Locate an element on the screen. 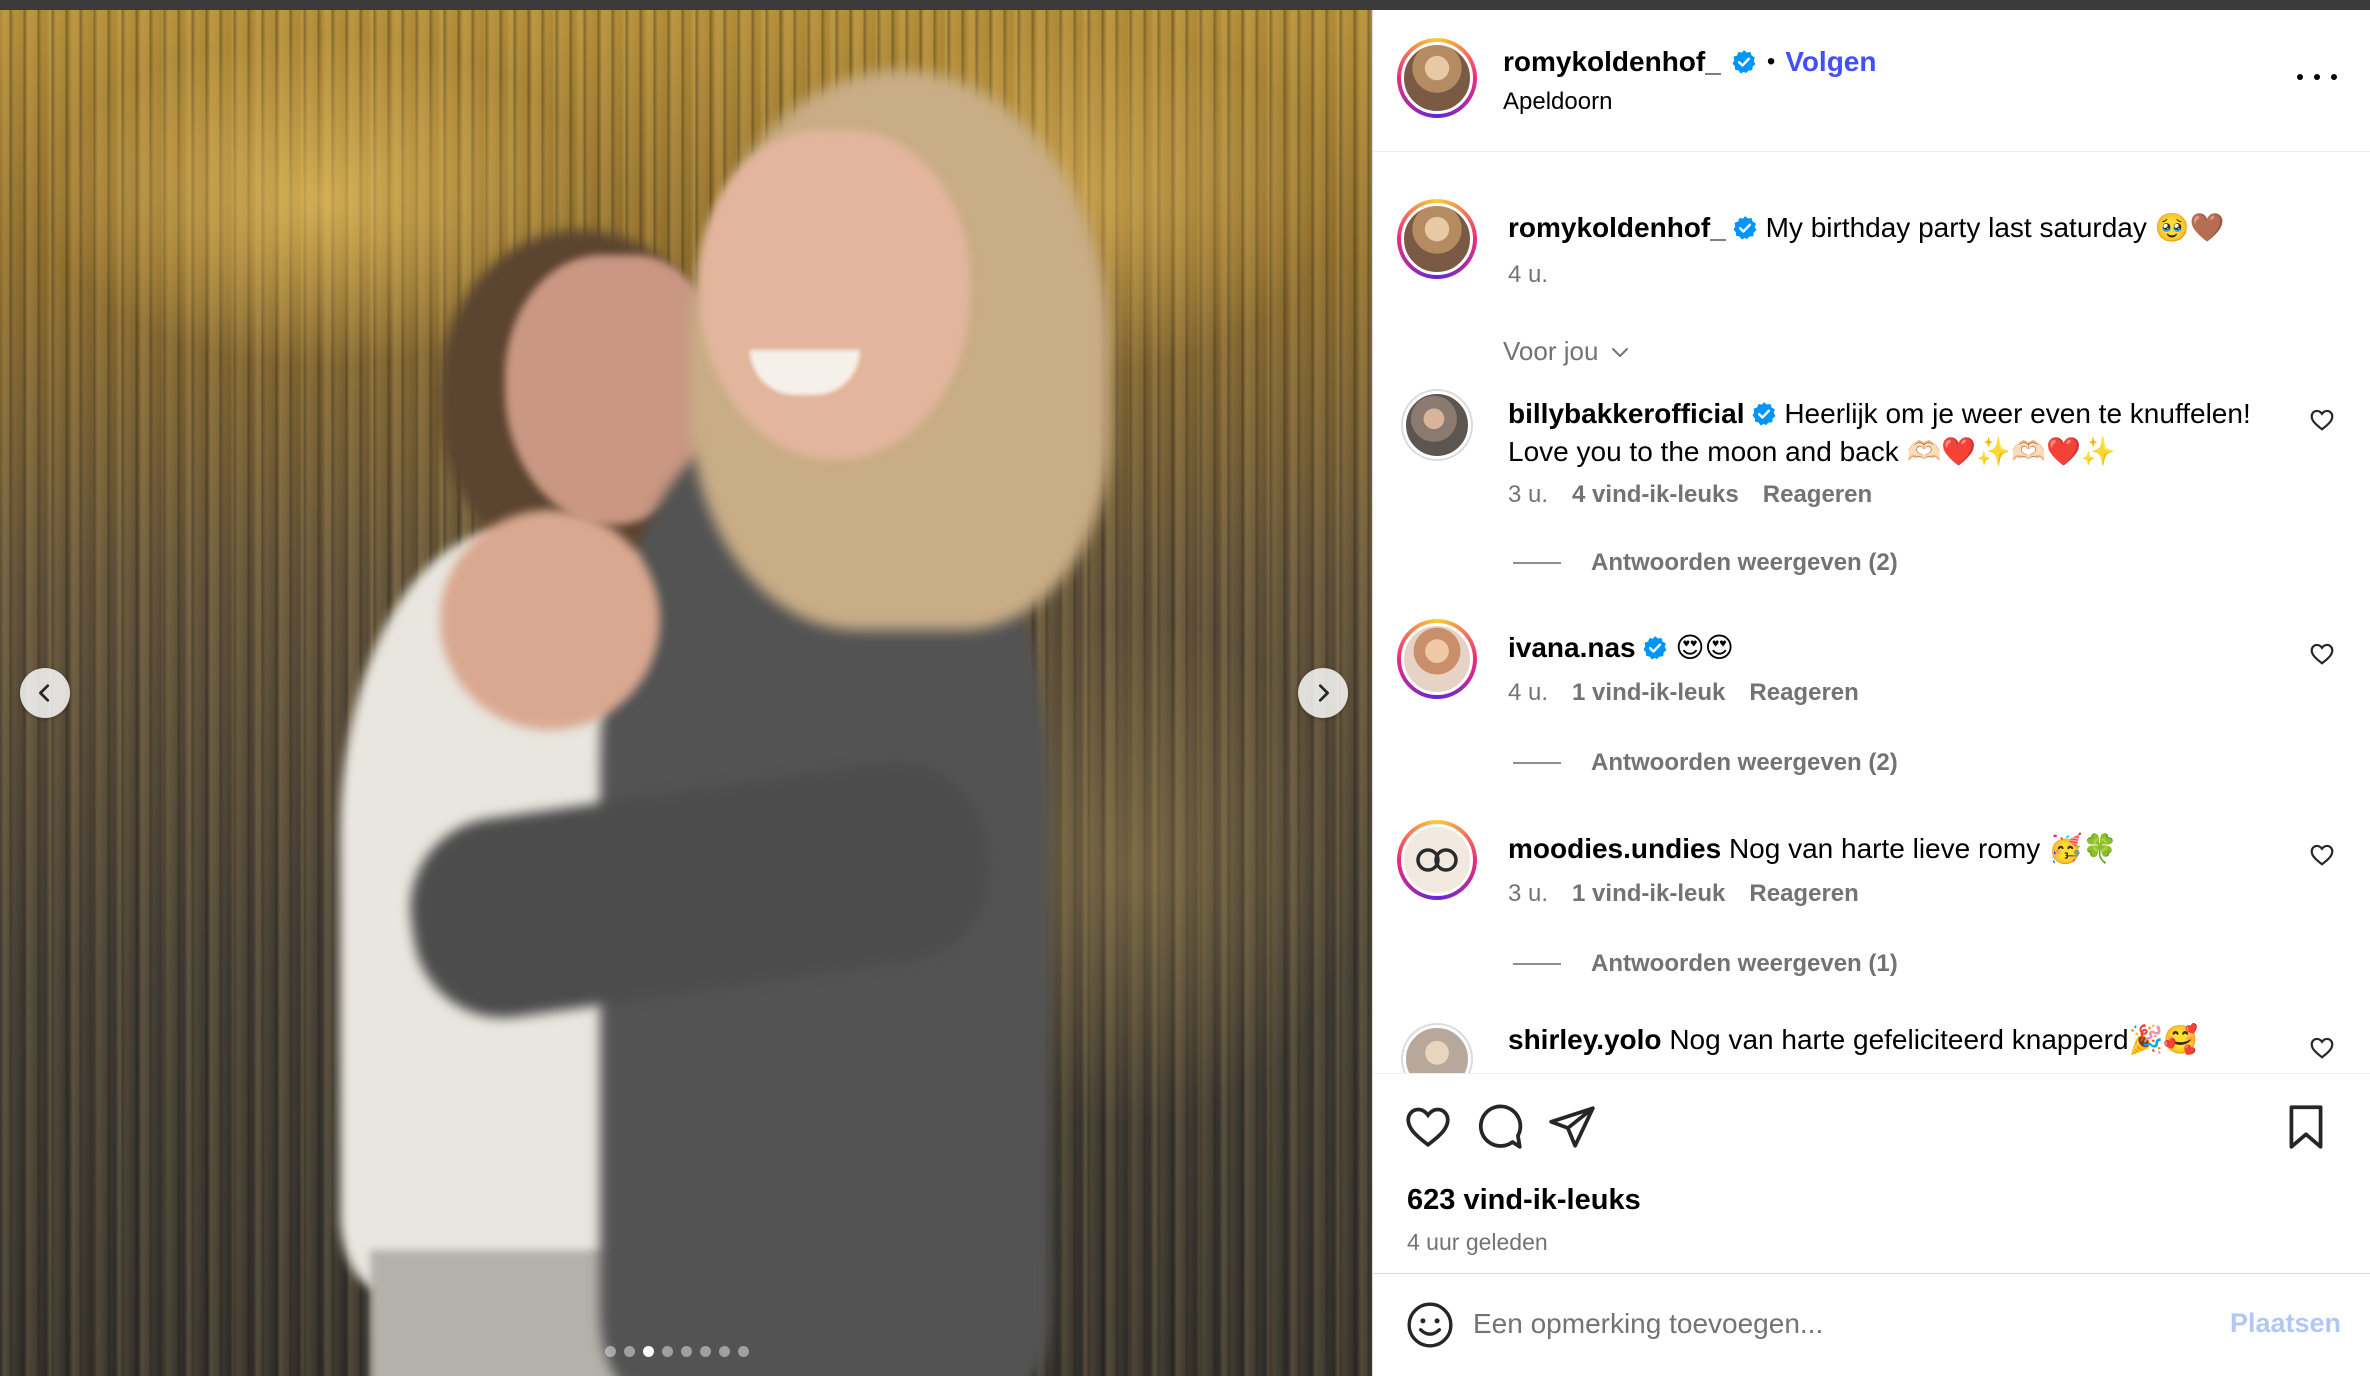  bookmark-icon is located at coordinates (2306, 1127).